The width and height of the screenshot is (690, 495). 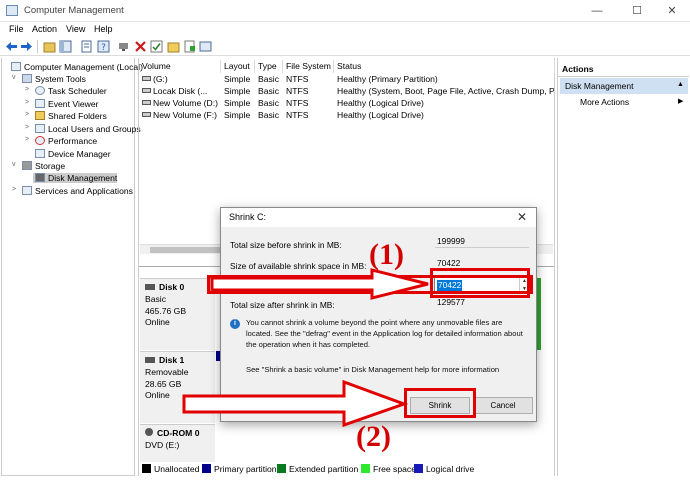 I want to click on menu-file: File, so click(x=16, y=29).